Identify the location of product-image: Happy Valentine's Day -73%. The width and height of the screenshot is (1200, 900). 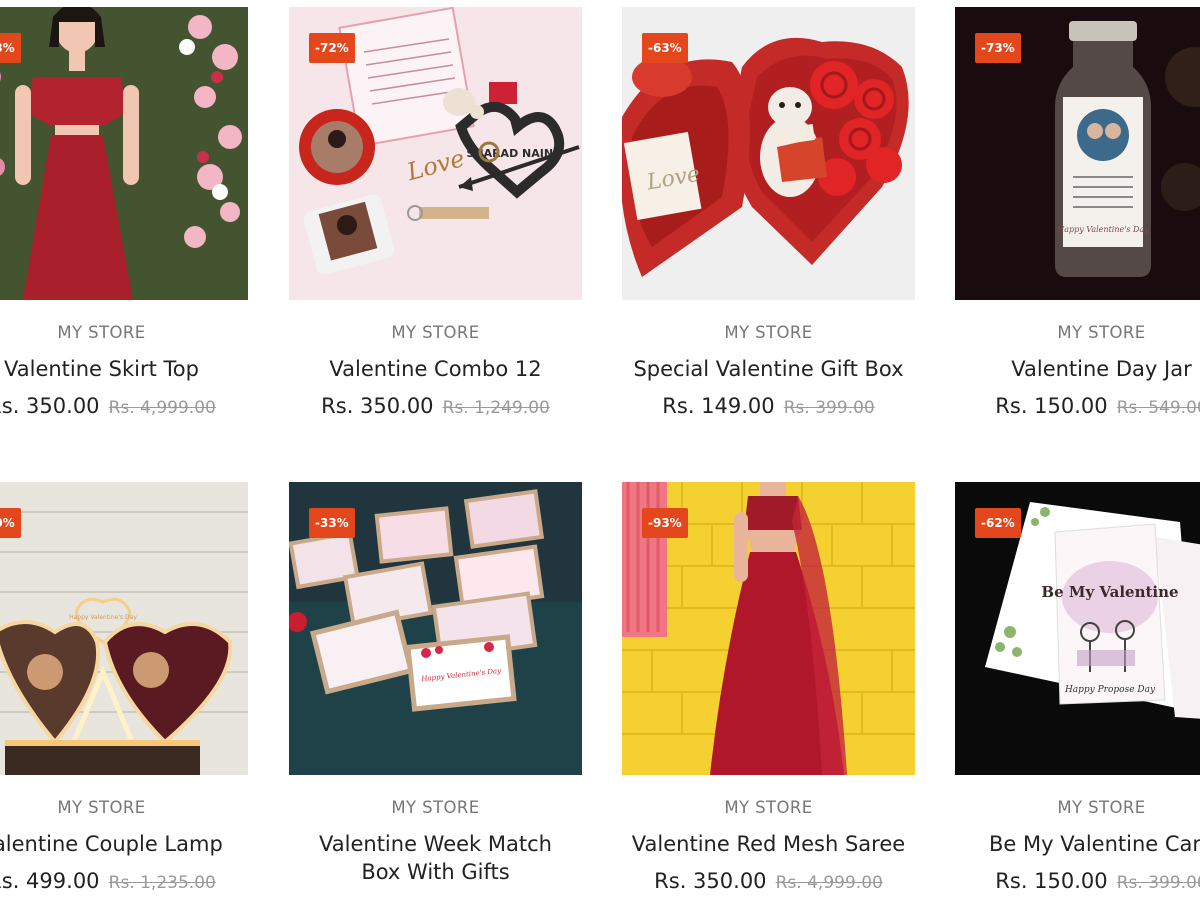
(1077, 153).